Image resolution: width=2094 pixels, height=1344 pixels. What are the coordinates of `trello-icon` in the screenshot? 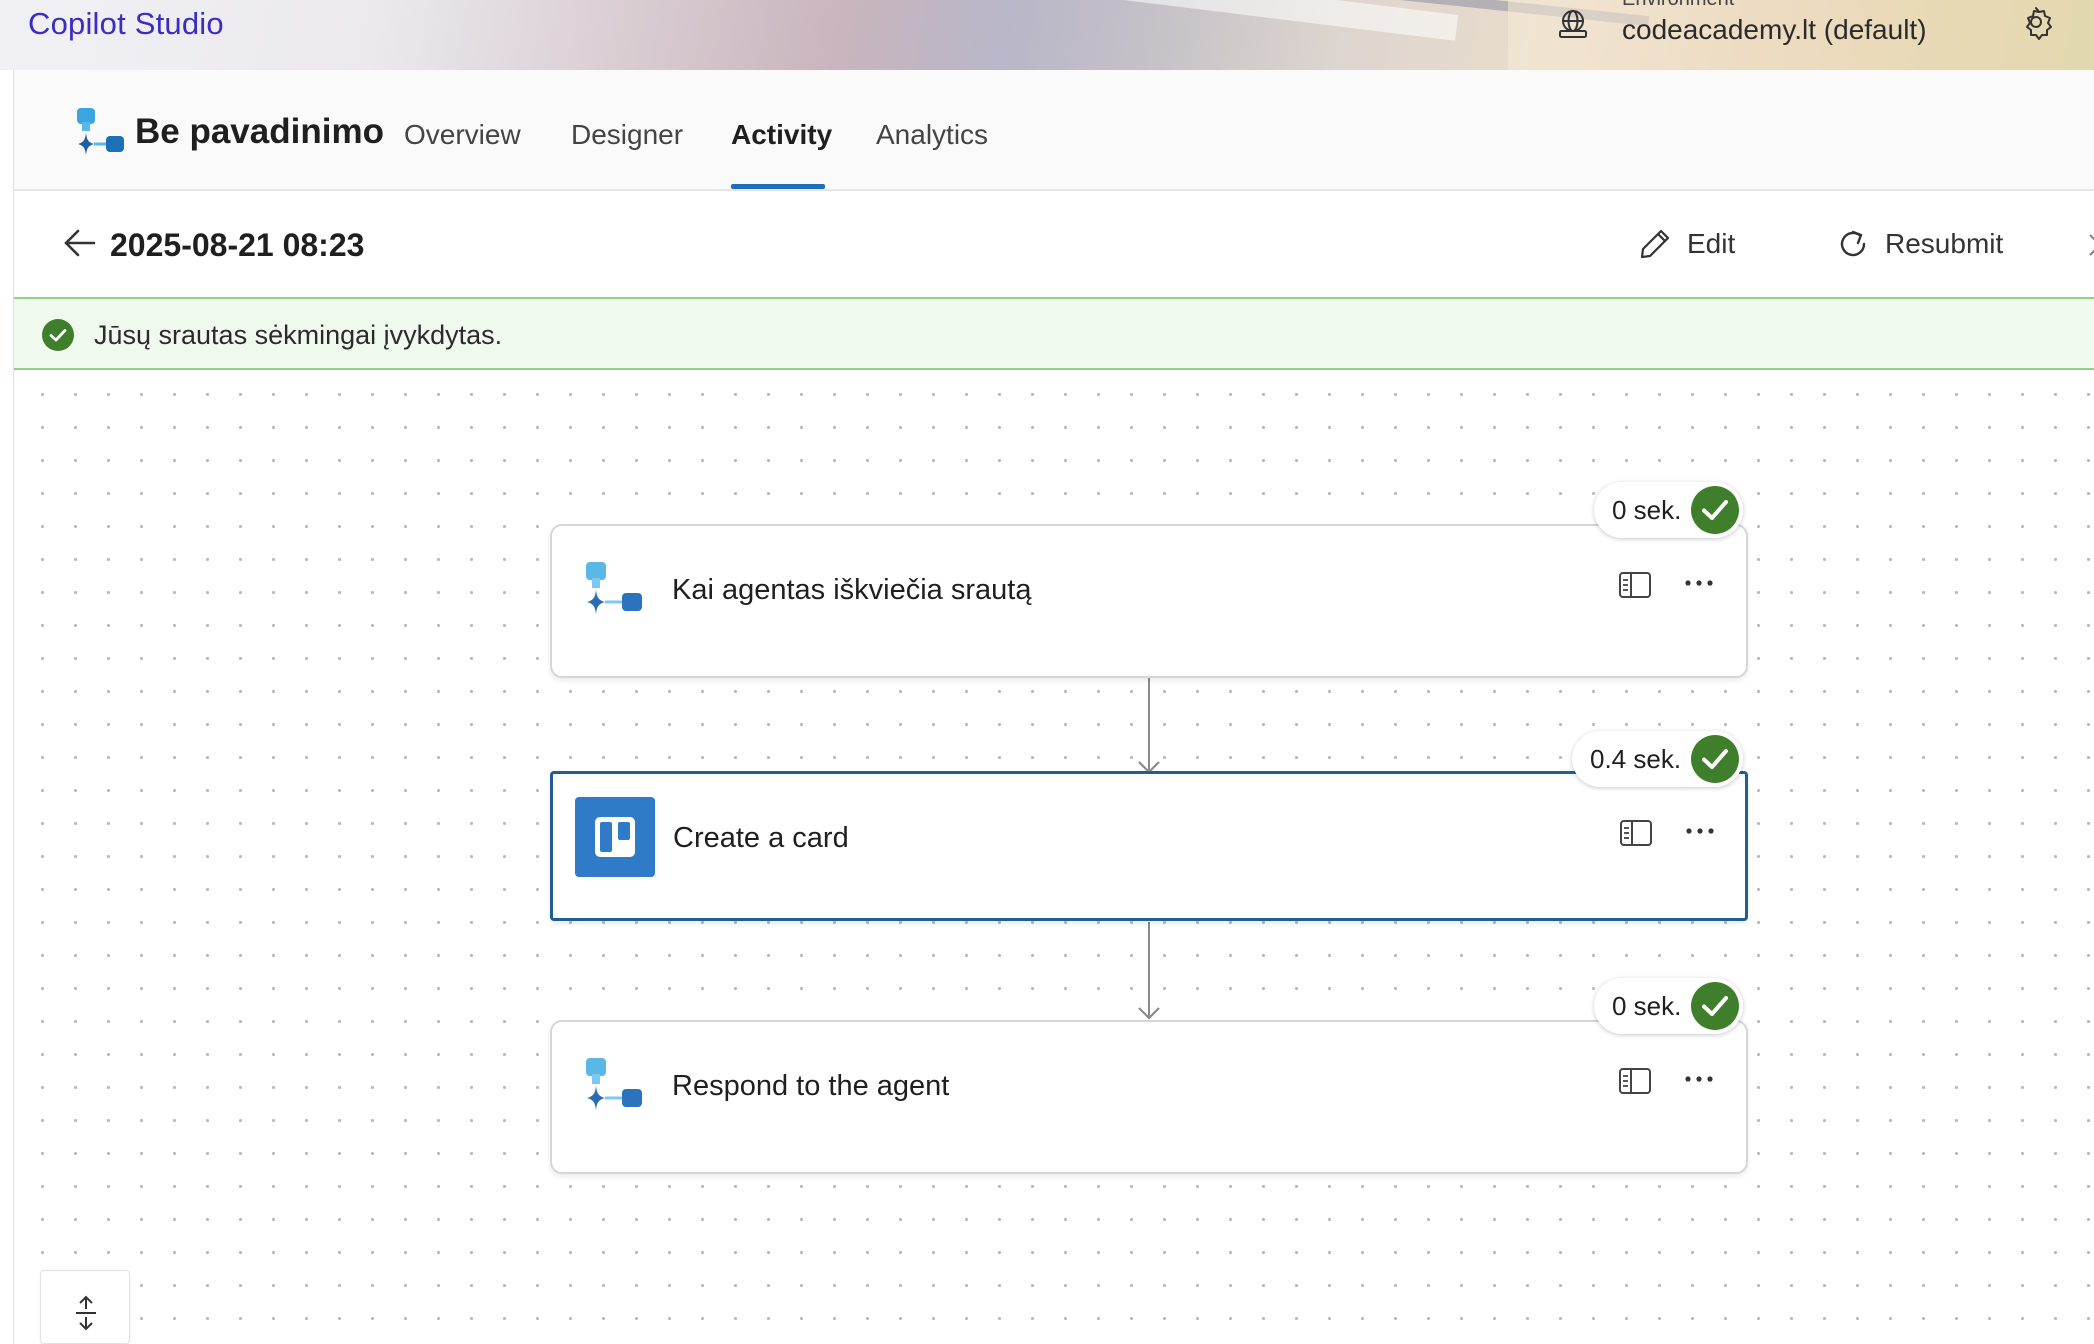 It's located at (615, 837).